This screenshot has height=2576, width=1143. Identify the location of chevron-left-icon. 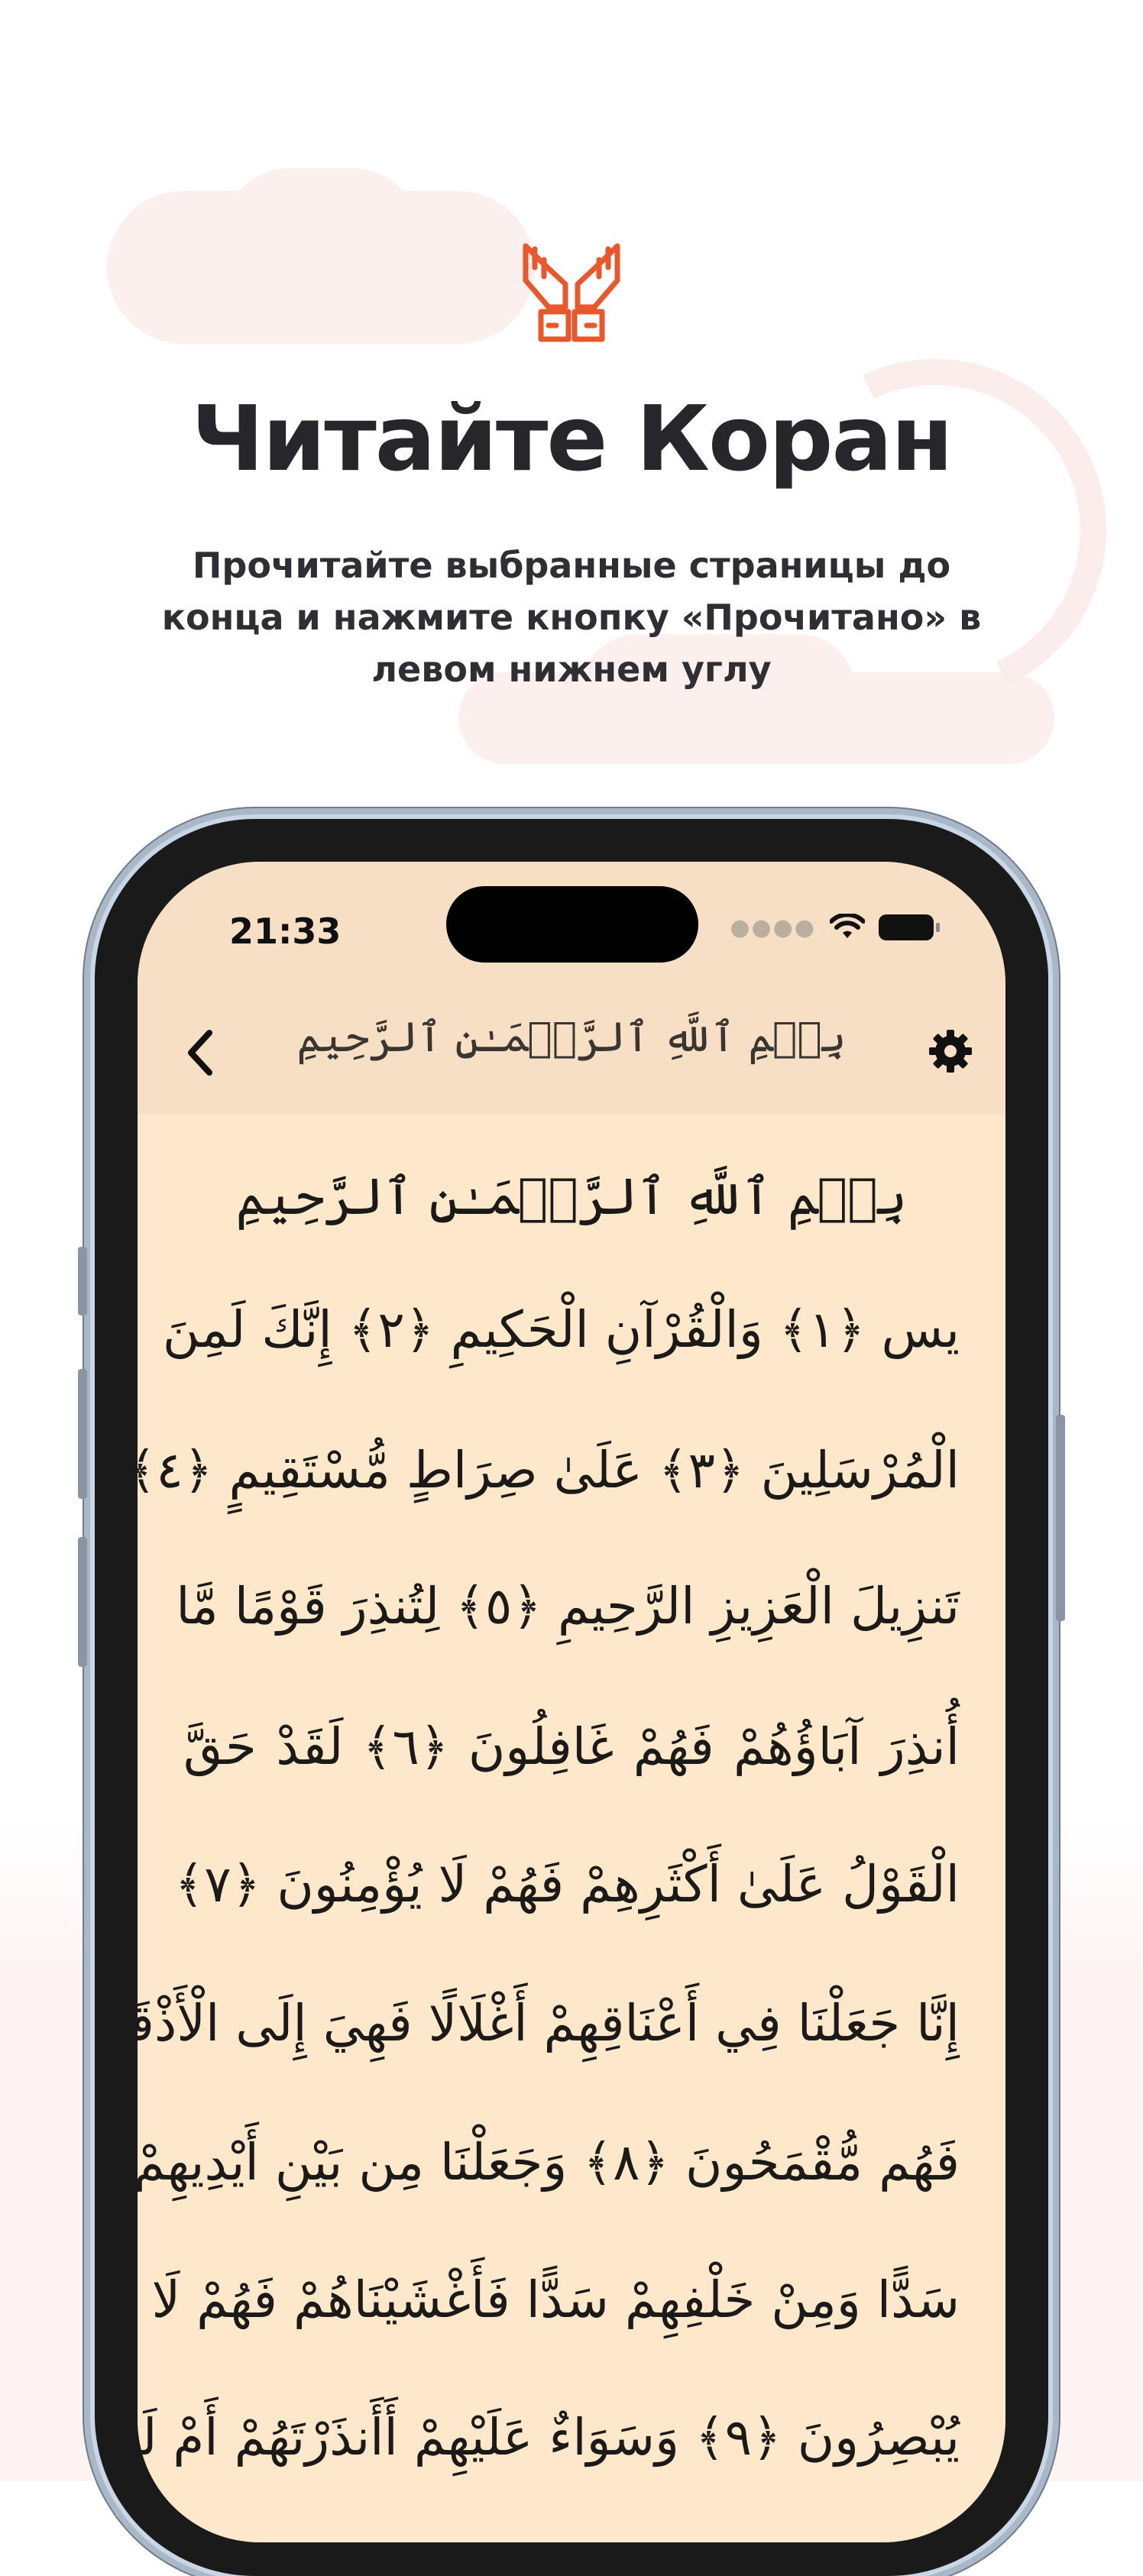
(200, 1052).